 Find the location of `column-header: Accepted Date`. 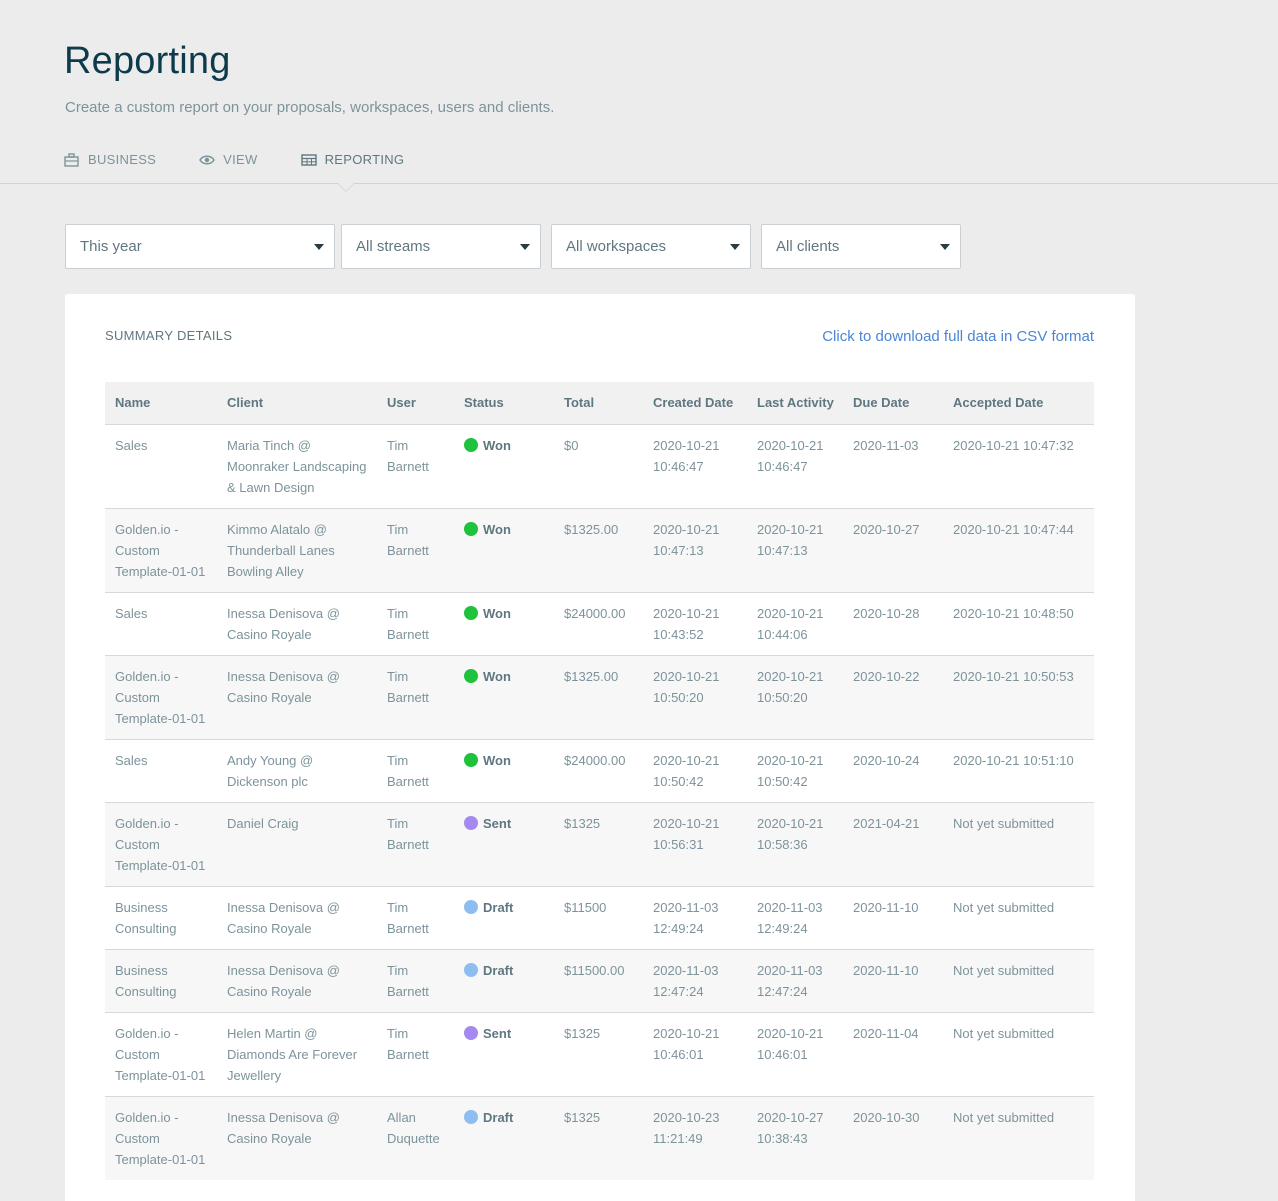

column-header: Accepted Date is located at coordinates (1018, 403).